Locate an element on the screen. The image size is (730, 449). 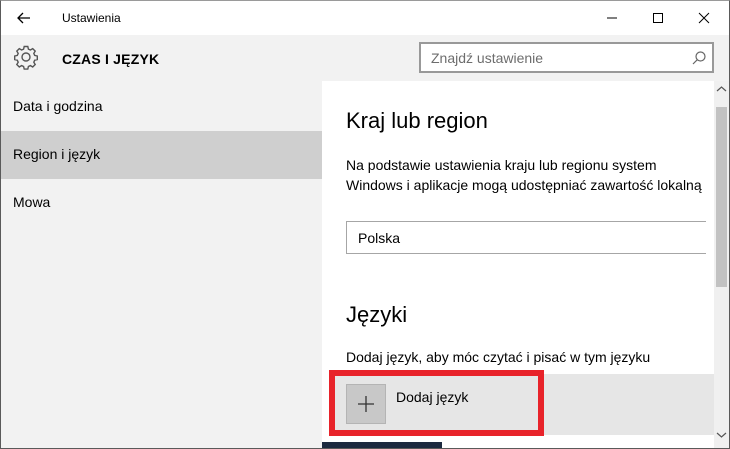
plus-icon is located at coordinates (366, 404).